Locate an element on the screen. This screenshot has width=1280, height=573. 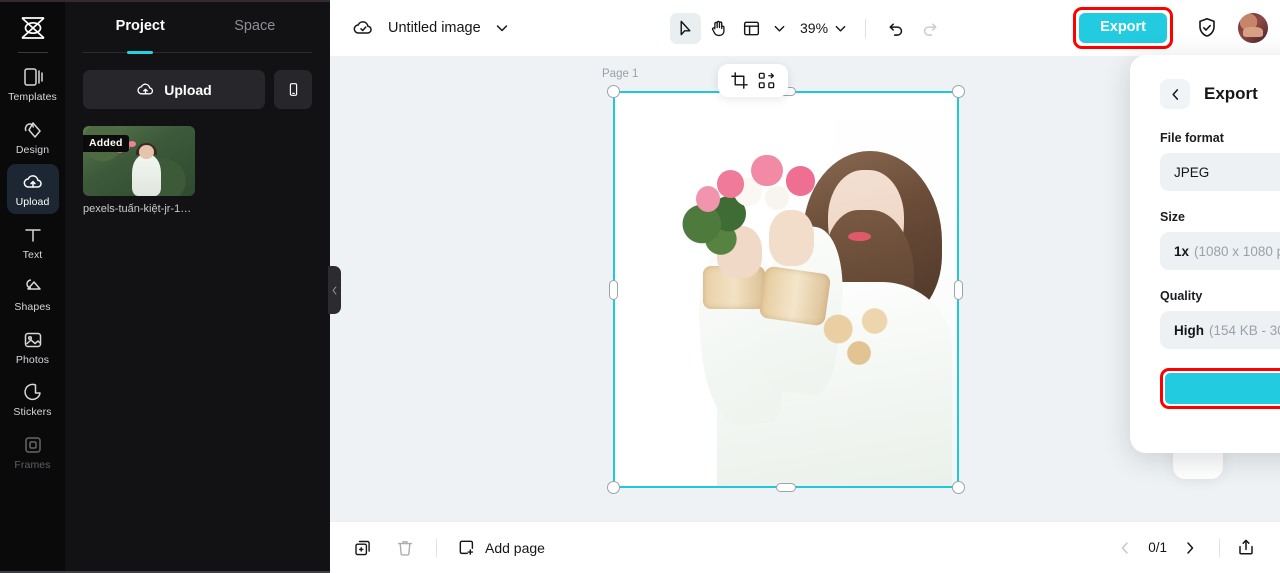
sidebar-item-frames: Frames is located at coordinates (33, 452).